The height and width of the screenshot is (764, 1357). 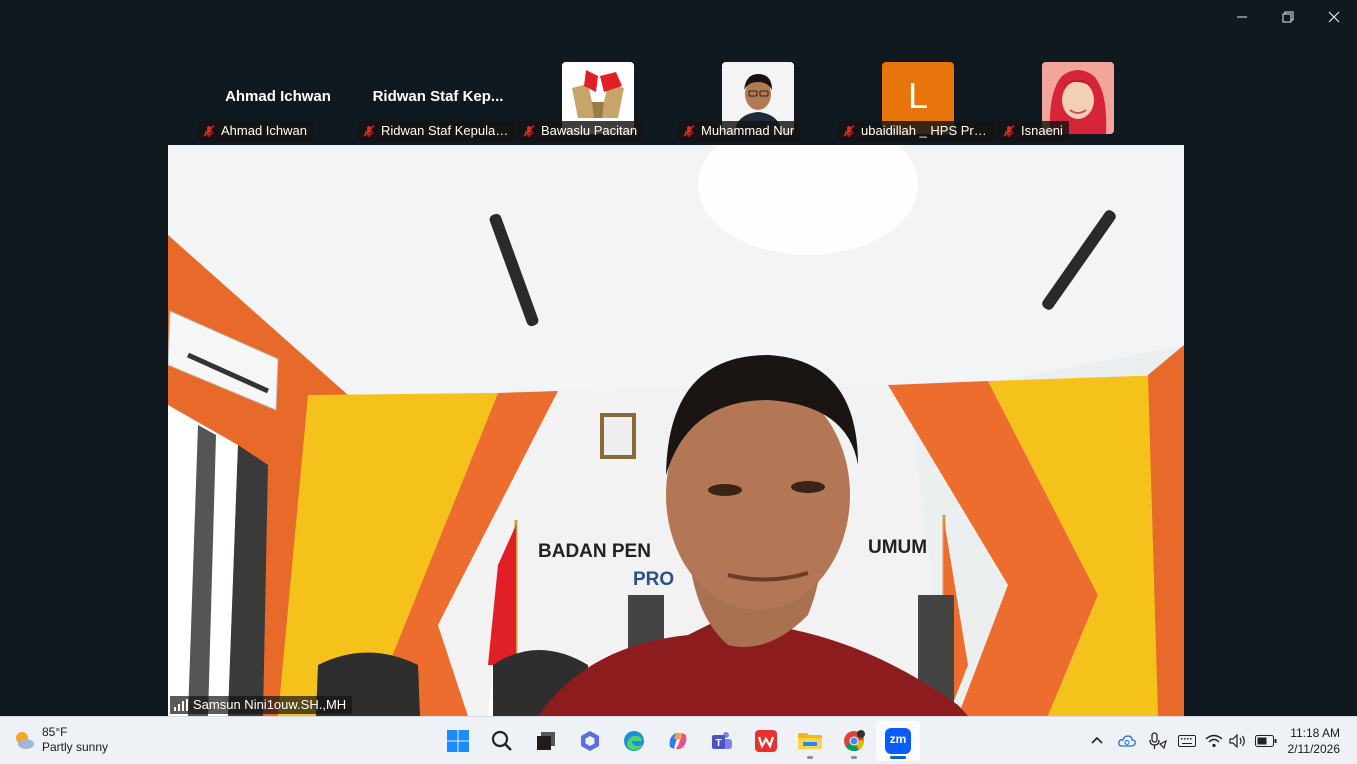 I want to click on active-speaker-label: Samsun Nini1ouw.SH.,MH, so click(x=261, y=705).